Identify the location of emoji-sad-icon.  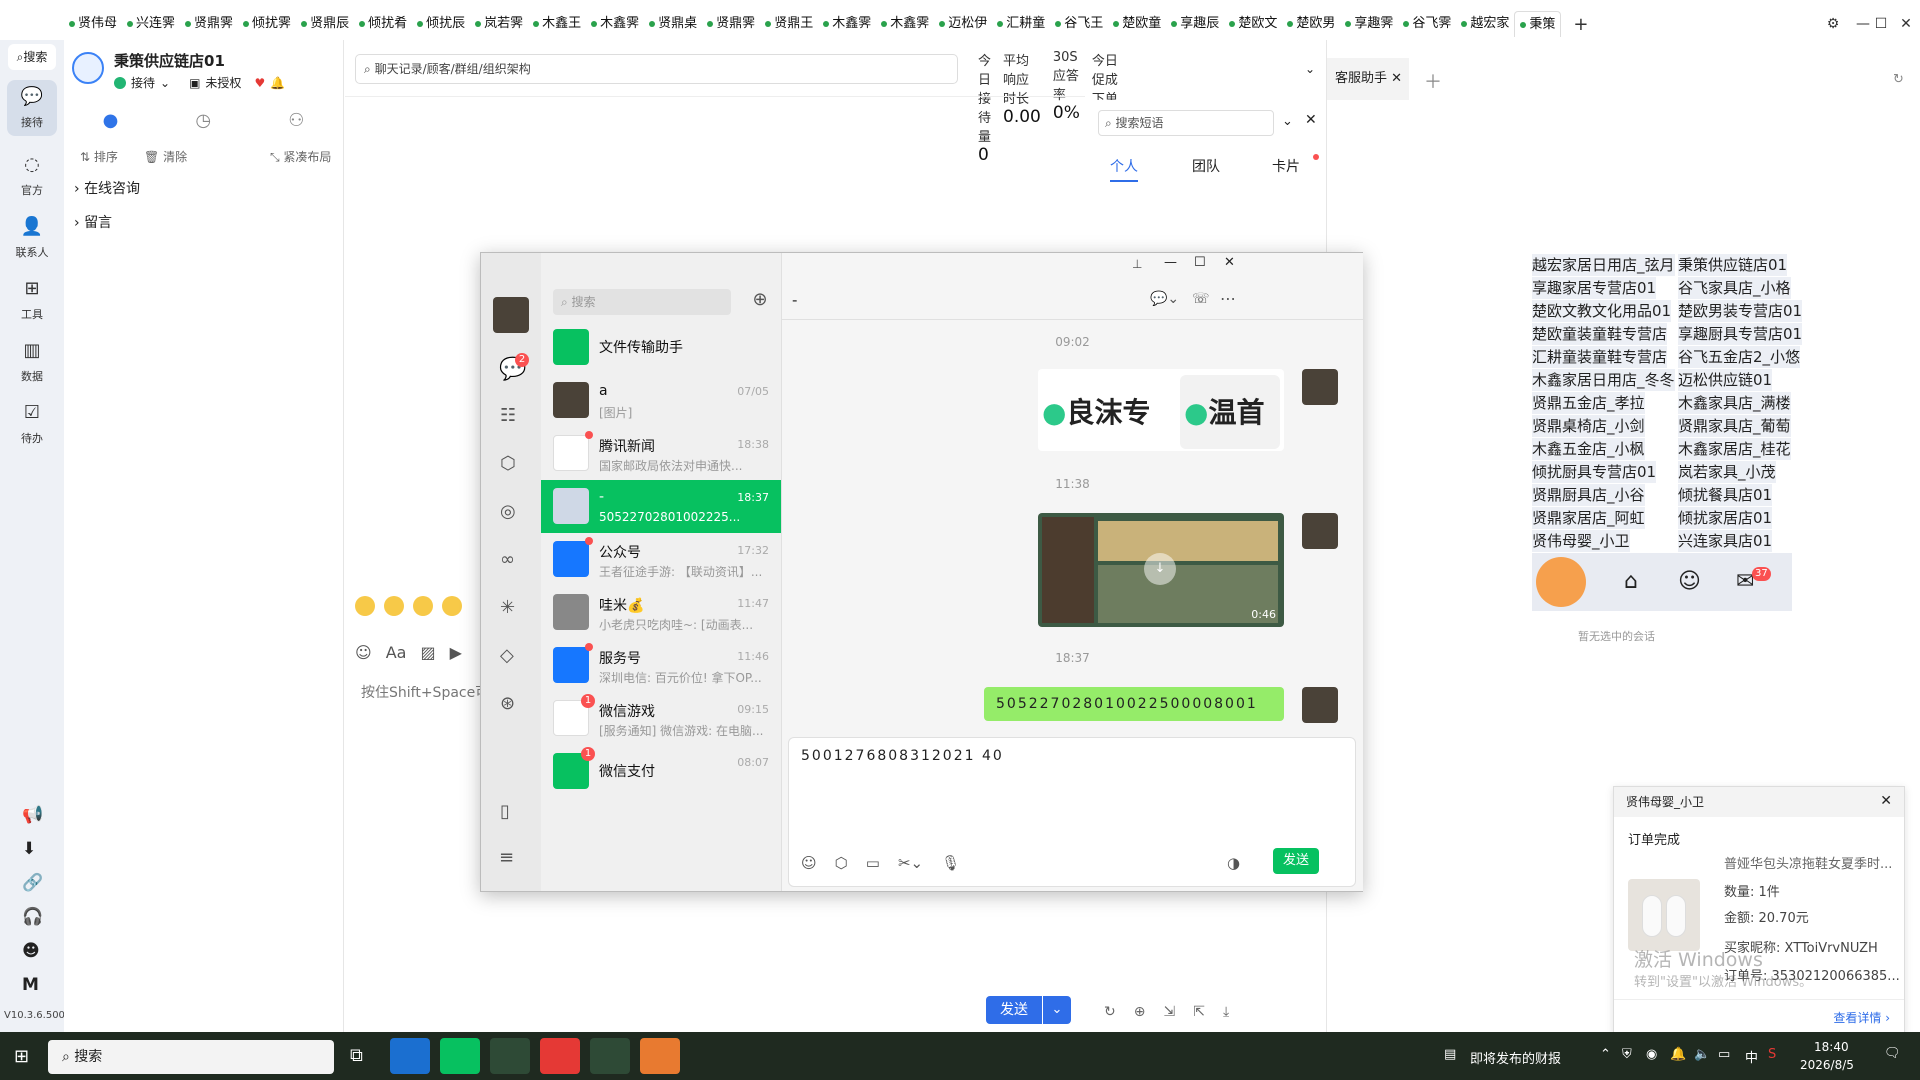
(365, 606).